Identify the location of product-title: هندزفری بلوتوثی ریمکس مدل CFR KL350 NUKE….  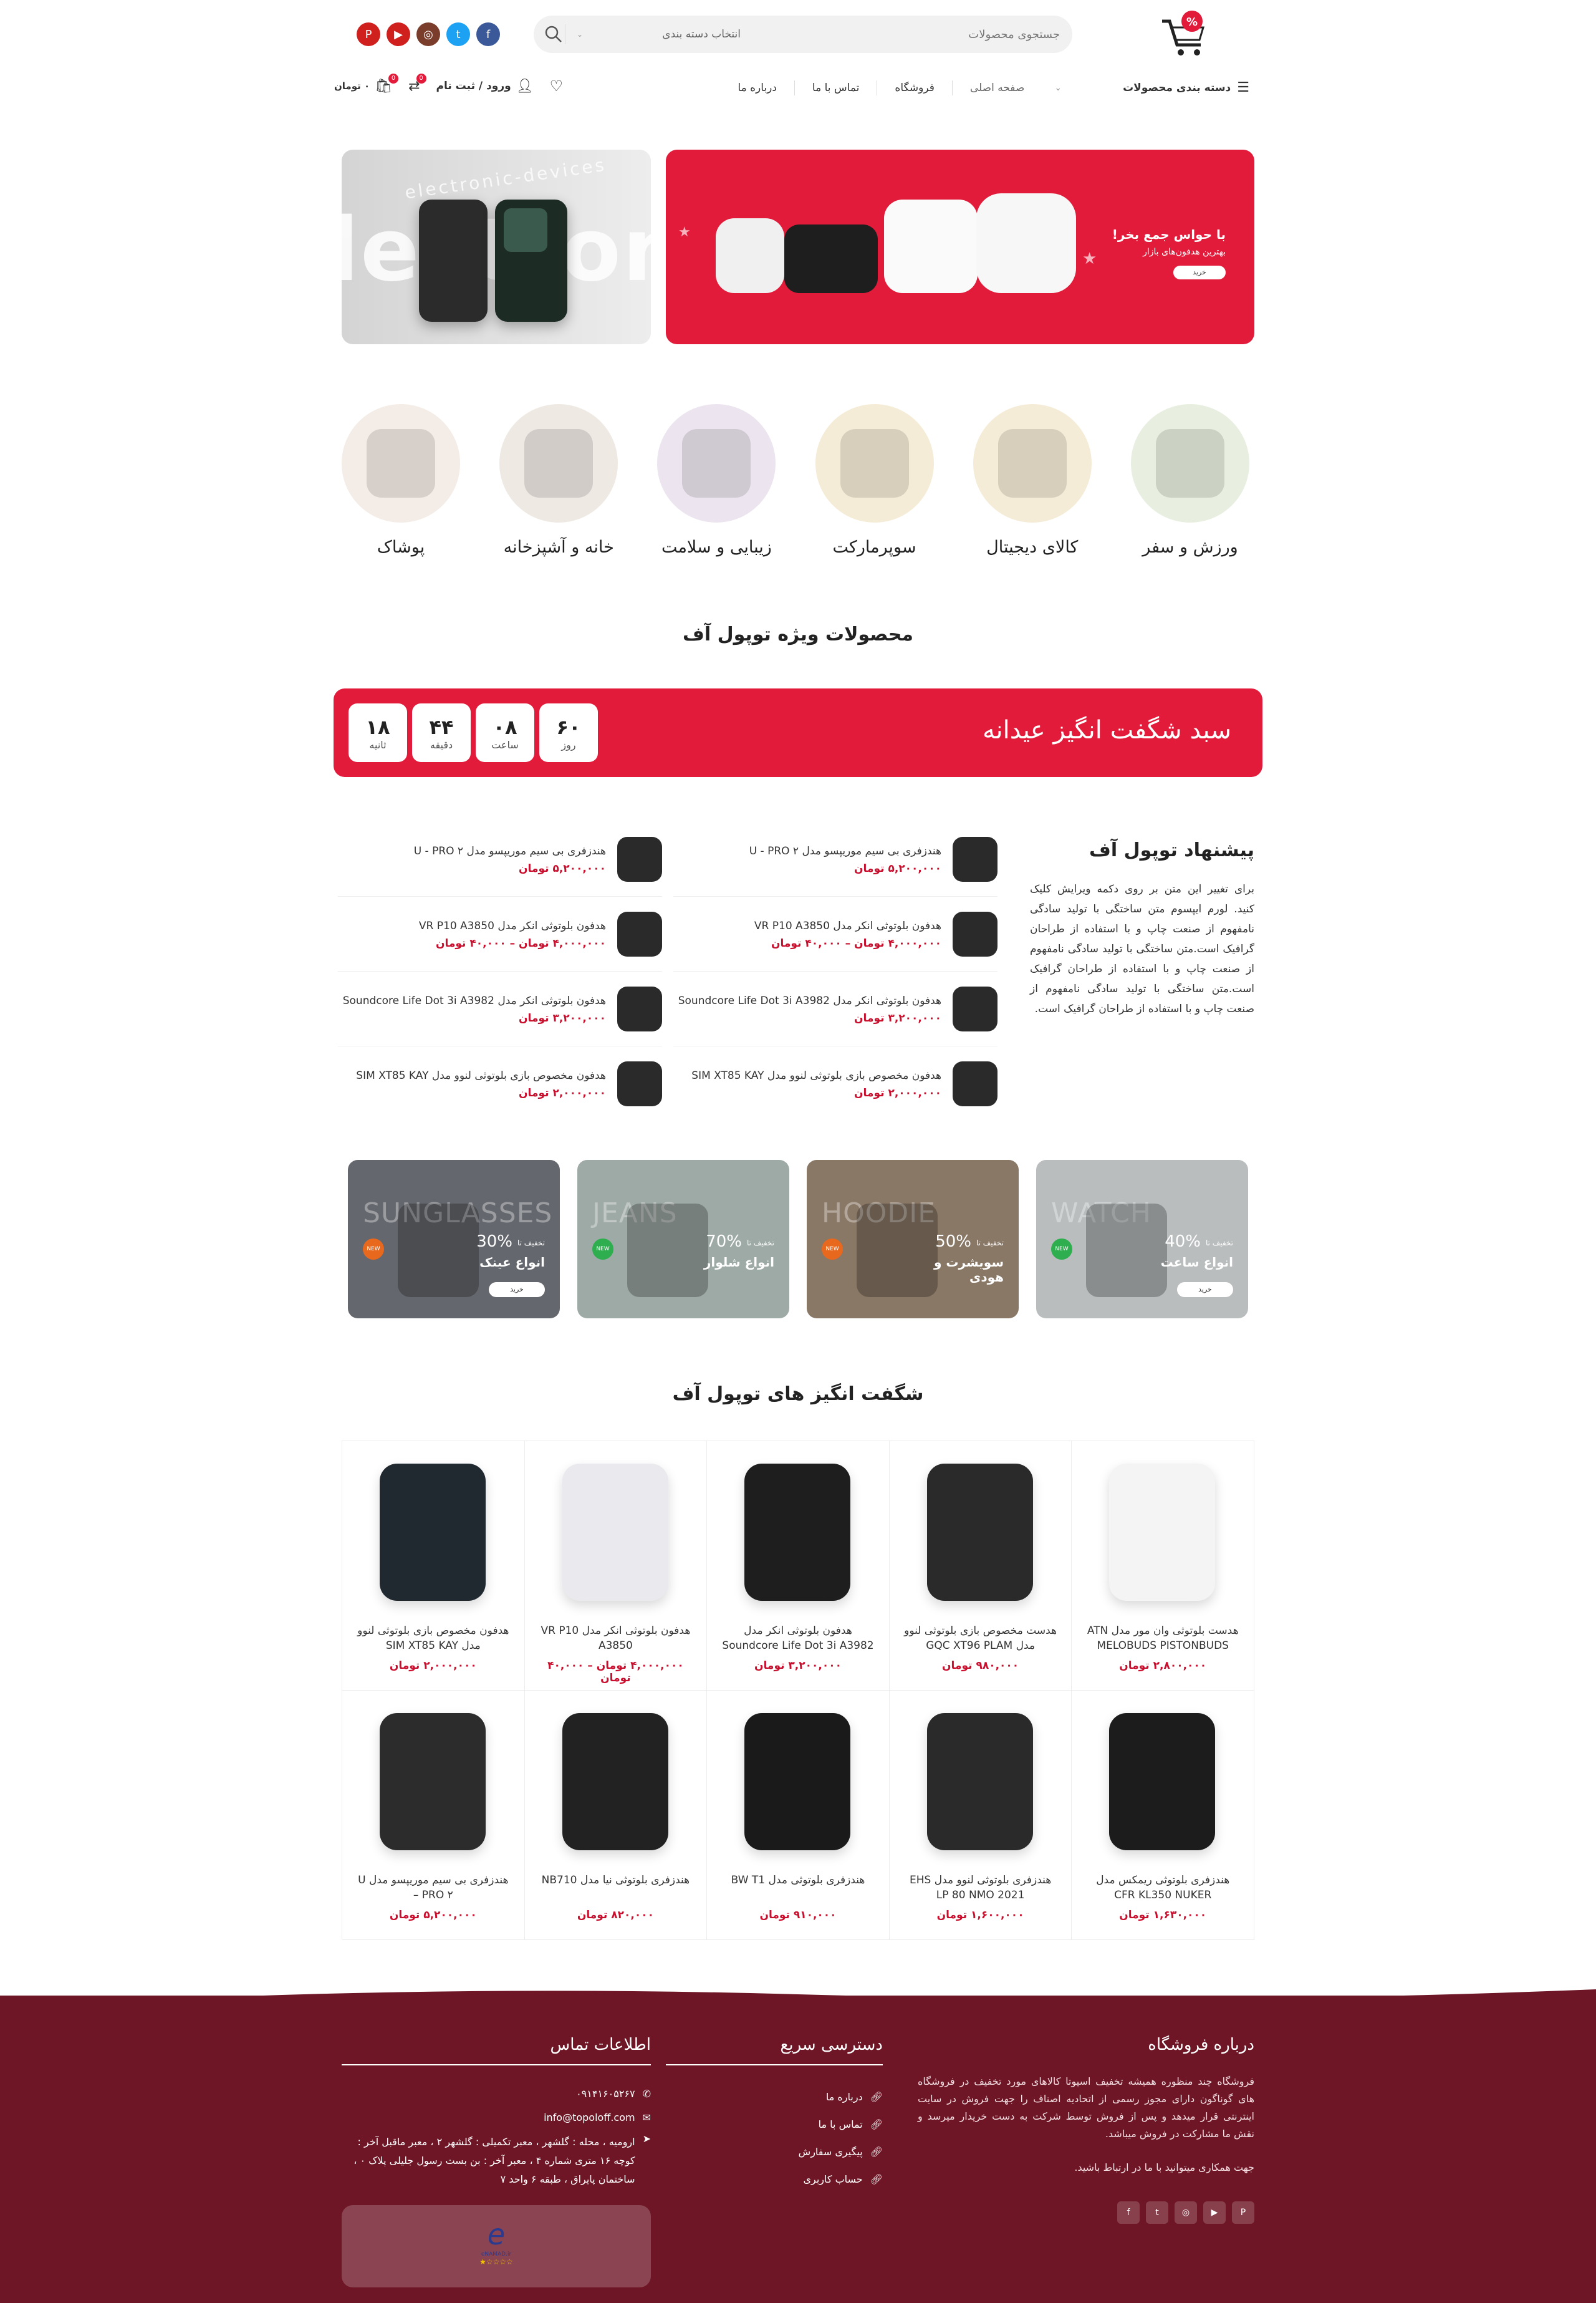
(1163, 1887).